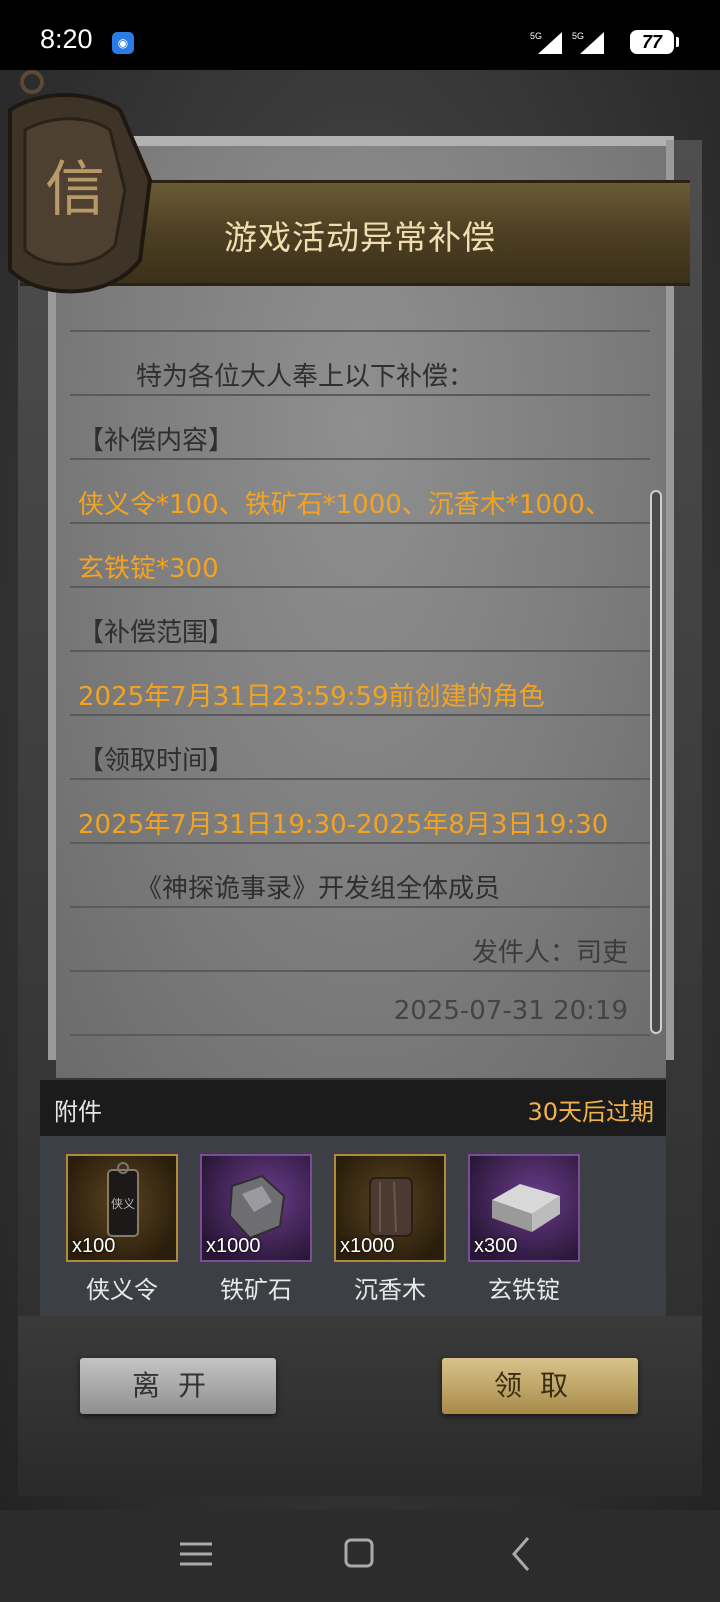 This screenshot has width=720, height=1602. Describe the element at coordinates (156, 441) in the screenshot. I see `section-heading-content: 【补偿内容】` at that location.